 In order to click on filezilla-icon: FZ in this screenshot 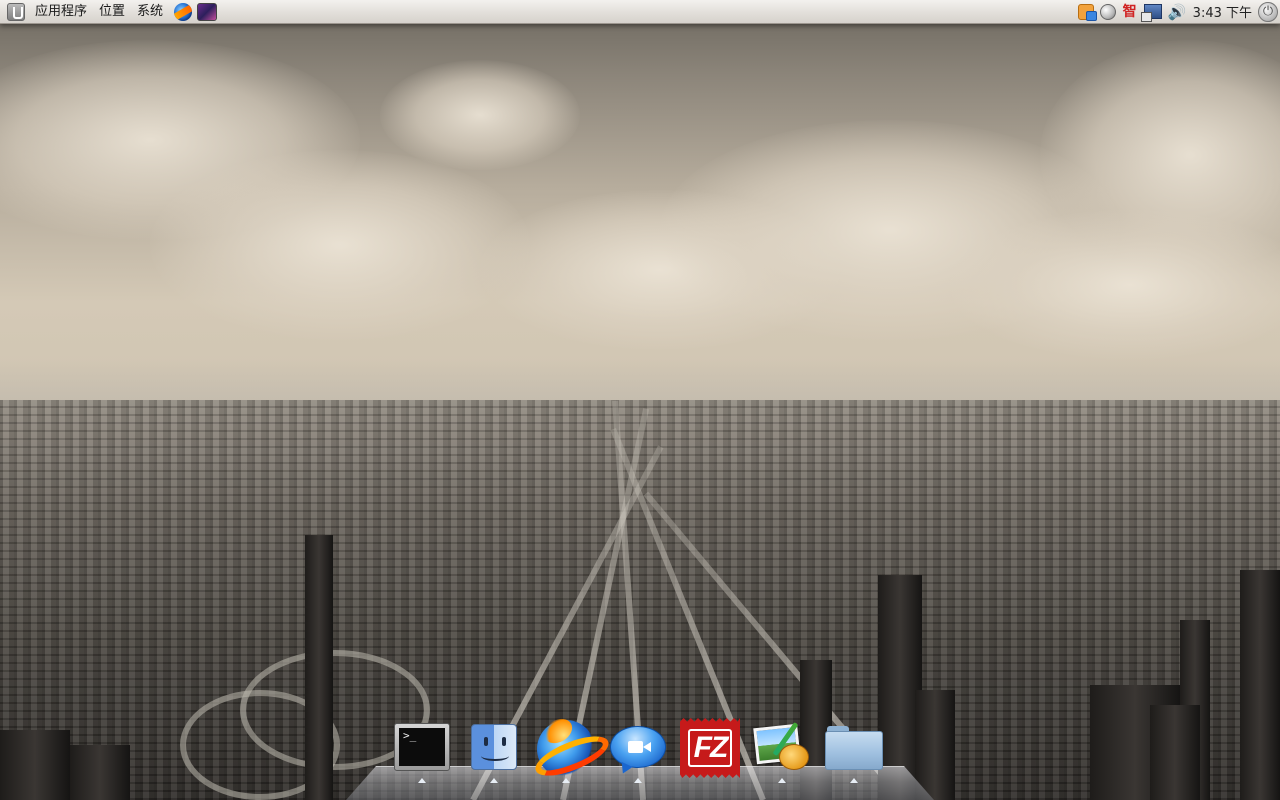, I will do `click(710, 748)`.